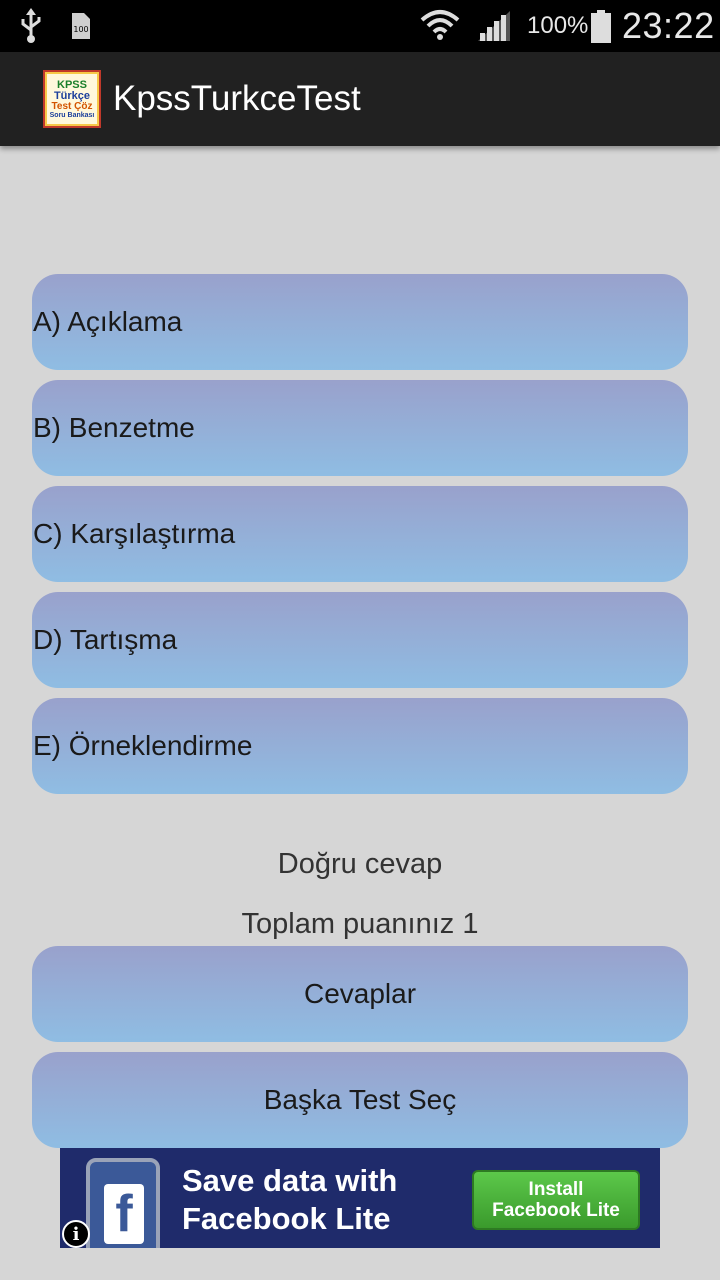 The width and height of the screenshot is (720, 1280). What do you see at coordinates (286, 1218) in the screenshot?
I see `ad-headline-line-2: Facebook Lite` at bounding box center [286, 1218].